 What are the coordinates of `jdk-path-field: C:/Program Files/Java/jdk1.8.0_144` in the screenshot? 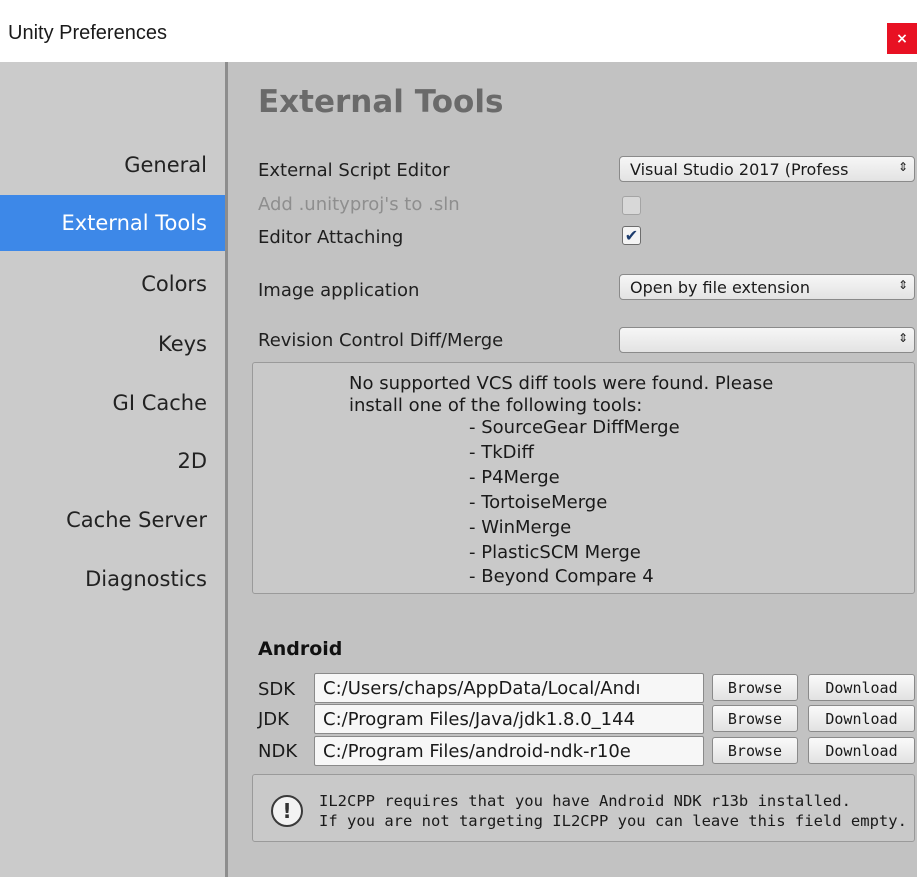 It's located at (509, 719).